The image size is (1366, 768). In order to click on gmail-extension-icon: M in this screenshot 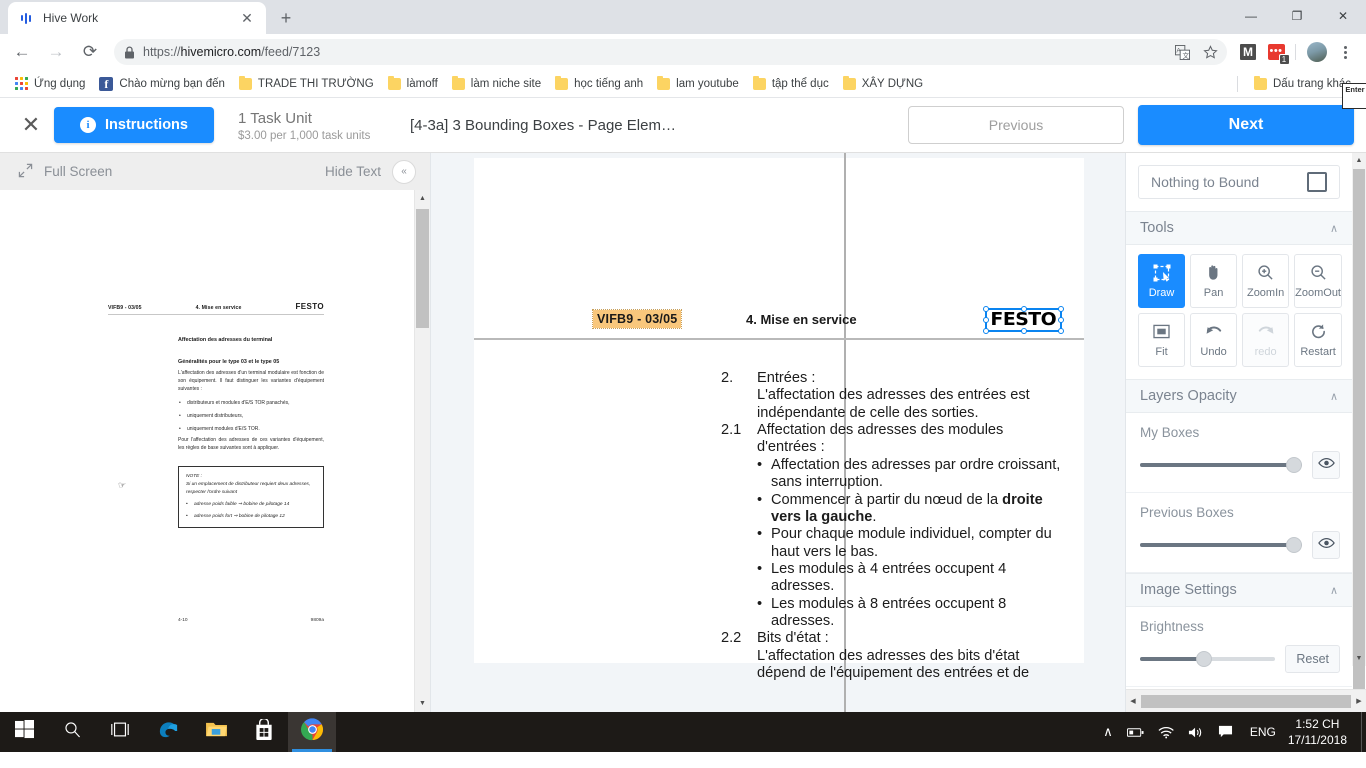, I will do `click(1248, 52)`.